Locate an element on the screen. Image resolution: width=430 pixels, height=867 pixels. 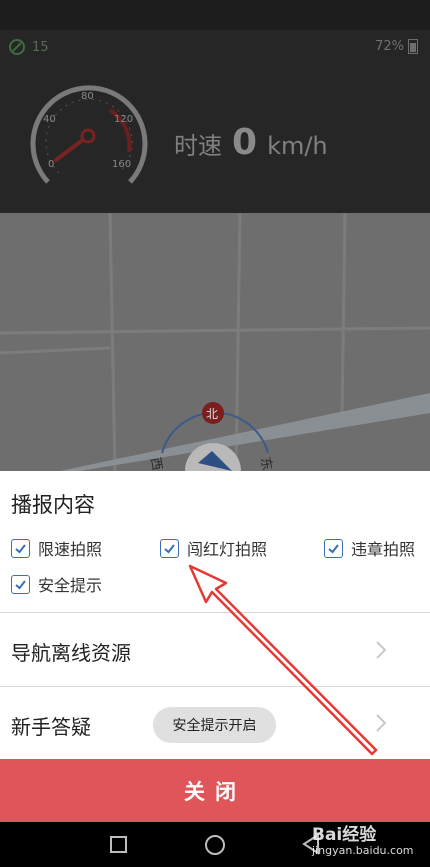
speed-unit: km/h is located at coordinates (297, 146).